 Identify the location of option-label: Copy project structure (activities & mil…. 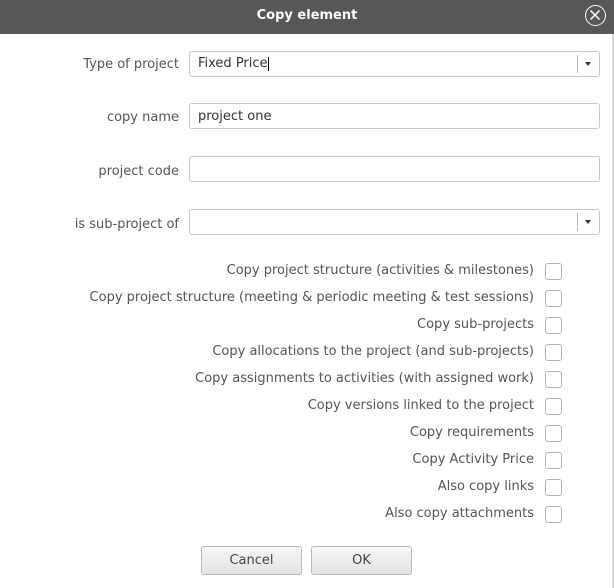
(380, 270).